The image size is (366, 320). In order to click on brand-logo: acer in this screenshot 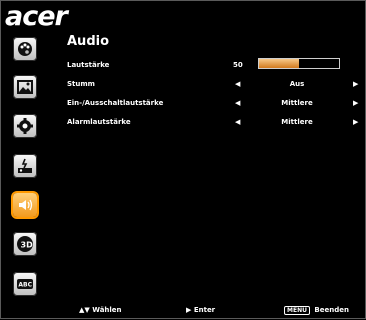, I will do `click(36, 16)`.